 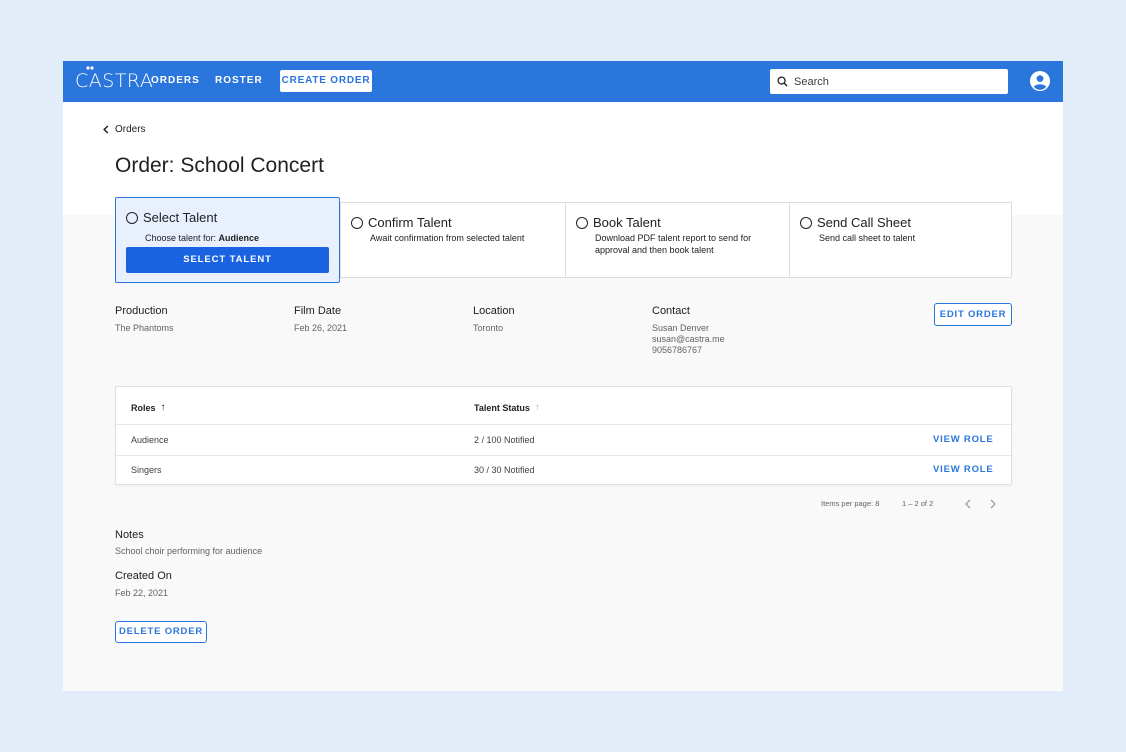 I want to click on step-title: Confirm Talent, so click(x=410, y=222).